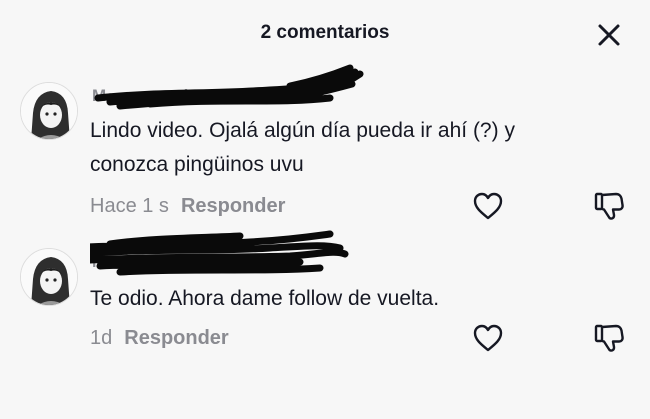 The width and height of the screenshot is (650, 419). I want to click on close-icon, so click(609, 35).